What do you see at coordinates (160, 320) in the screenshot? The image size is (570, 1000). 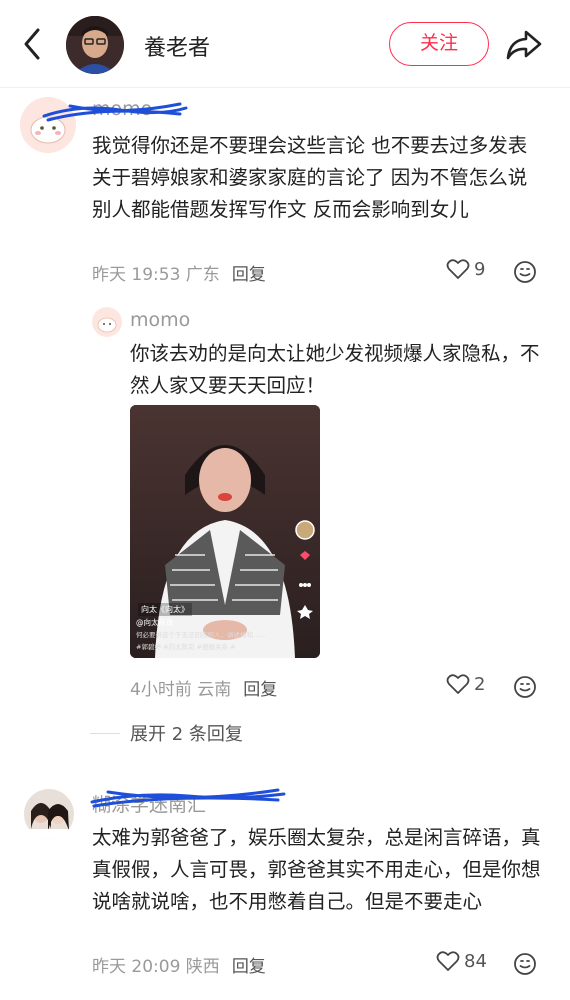 I see `reply-username: momo` at bounding box center [160, 320].